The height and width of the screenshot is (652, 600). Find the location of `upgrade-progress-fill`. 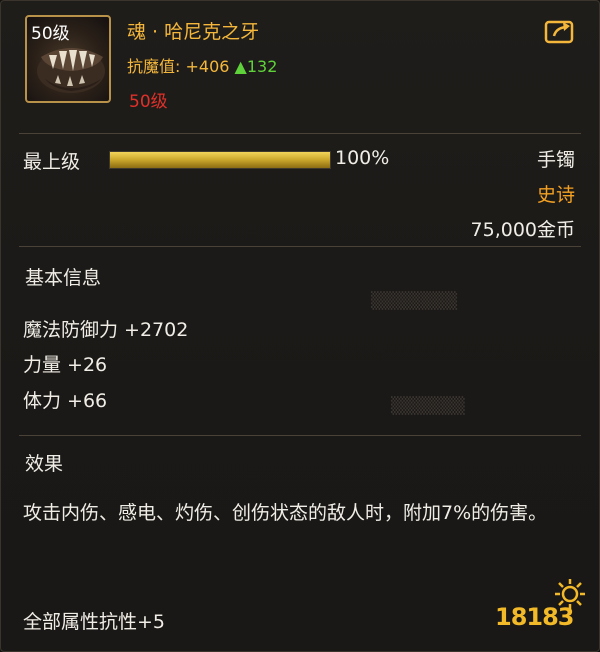

upgrade-progress-fill is located at coordinates (220, 160).